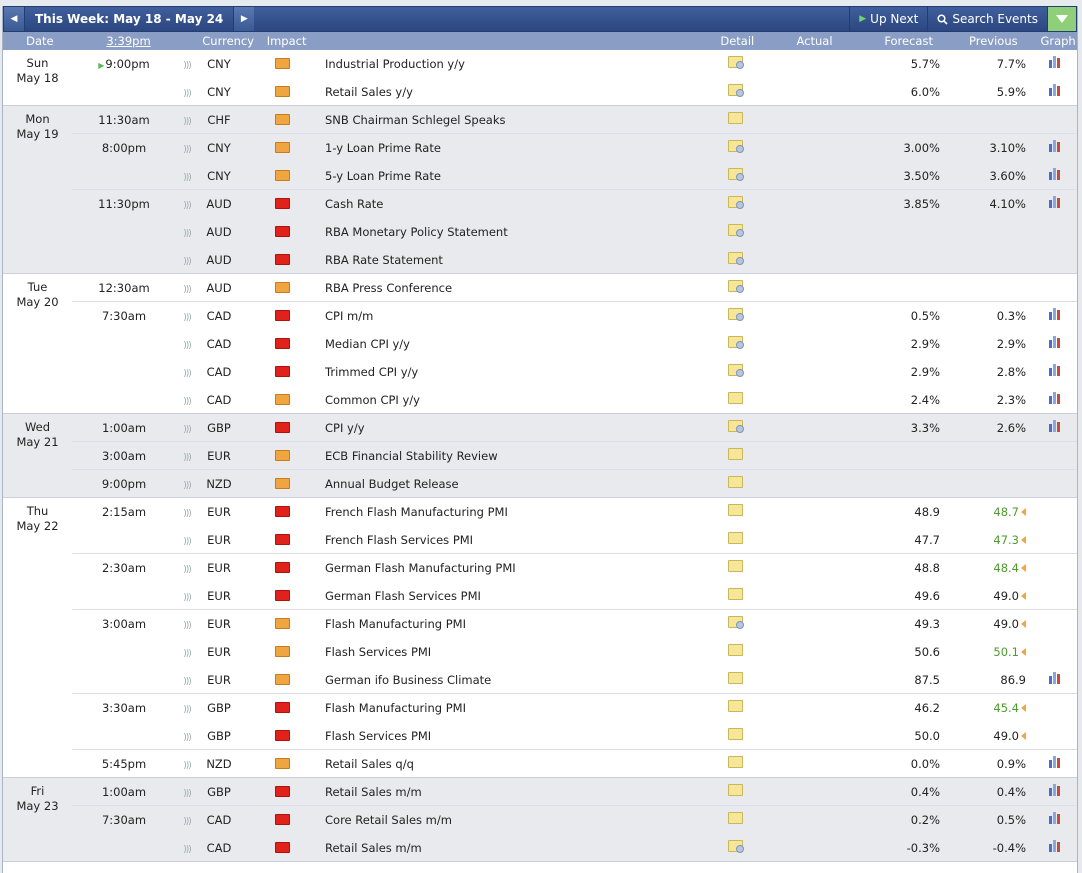  What do you see at coordinates (525, 484) in the screenshot?
I see `event-title: Annual Budget Release` at bounding box center [525, 484].